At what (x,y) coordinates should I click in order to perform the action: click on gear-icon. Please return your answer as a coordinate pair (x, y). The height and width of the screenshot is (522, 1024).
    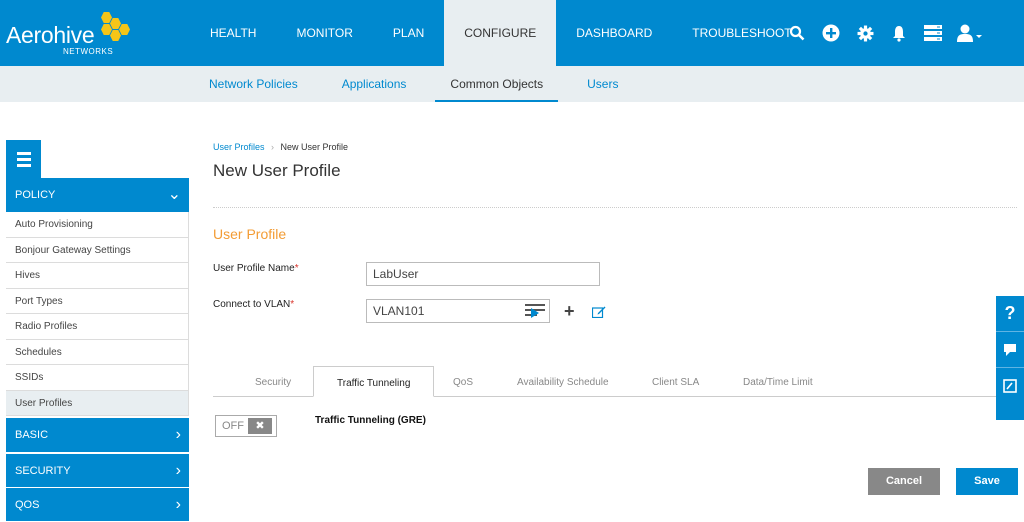
    Looking at the image, I should click on (865, 33).